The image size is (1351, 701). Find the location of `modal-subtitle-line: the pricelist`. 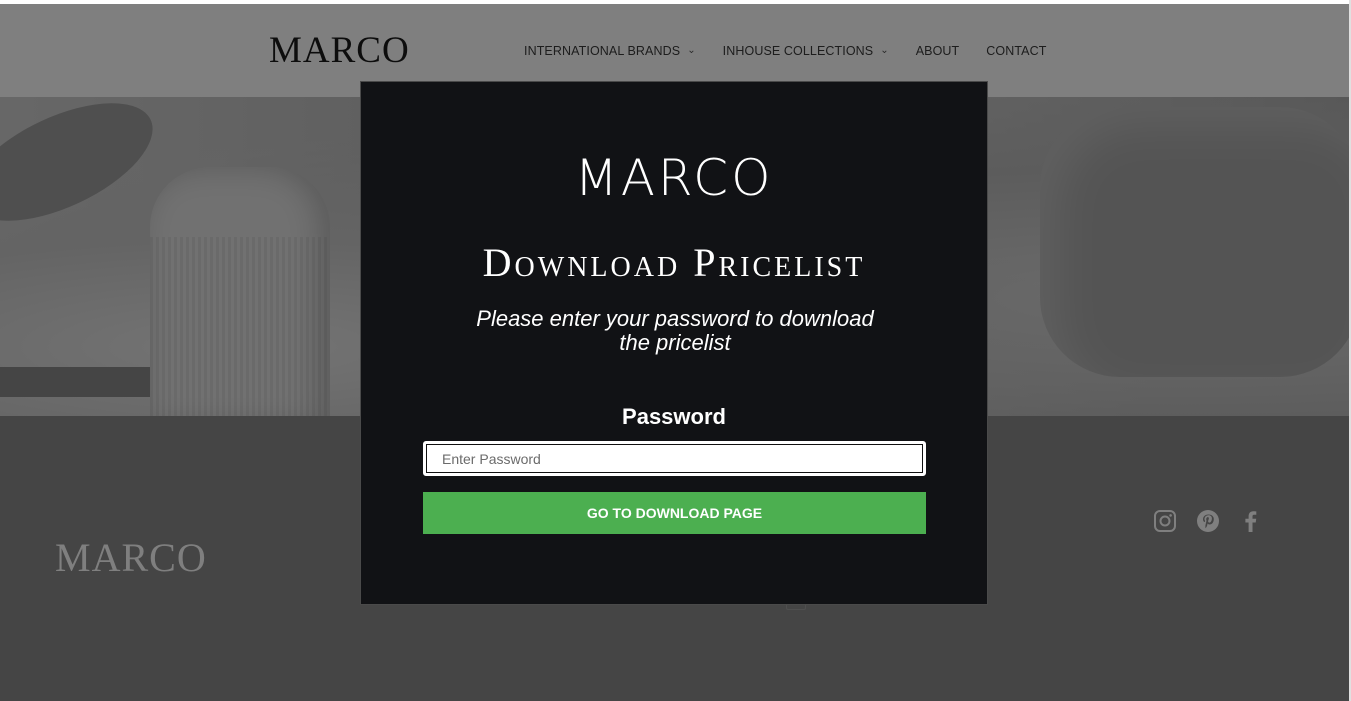

modal-subtitle-line: the pricelist is located at coordinates (675, 342).